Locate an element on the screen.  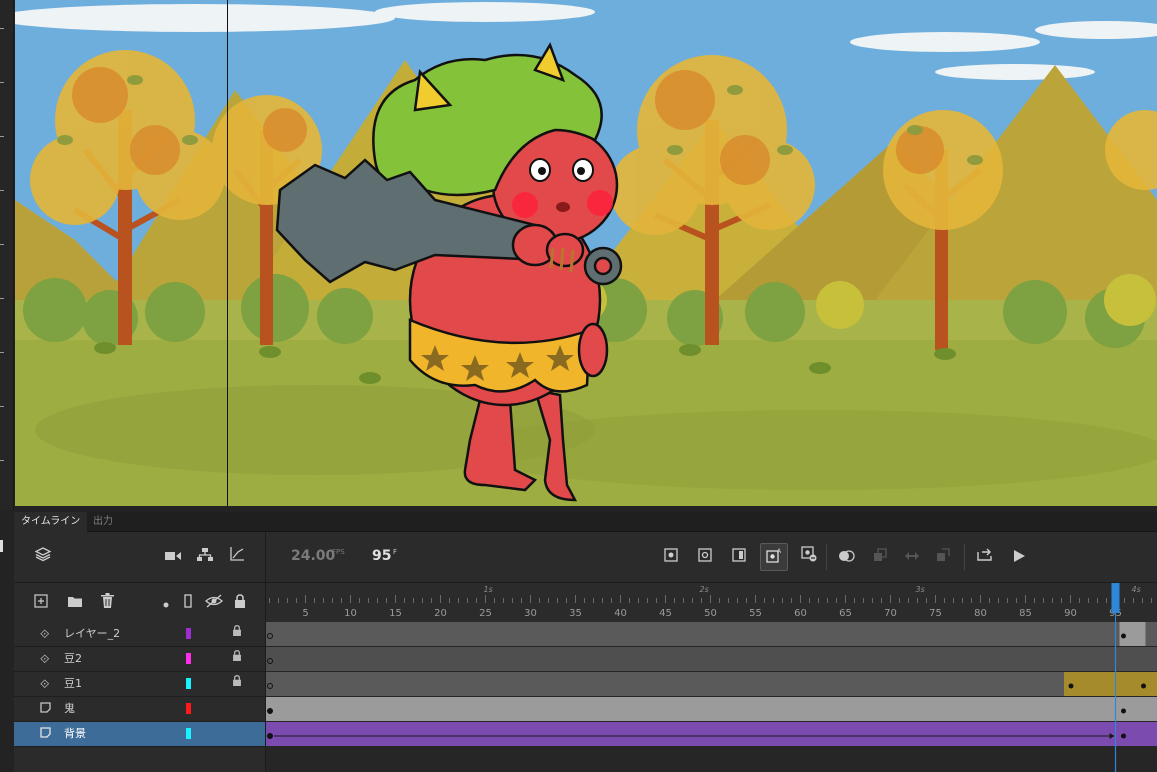
tween-icon is located at coordinates (880, 557).